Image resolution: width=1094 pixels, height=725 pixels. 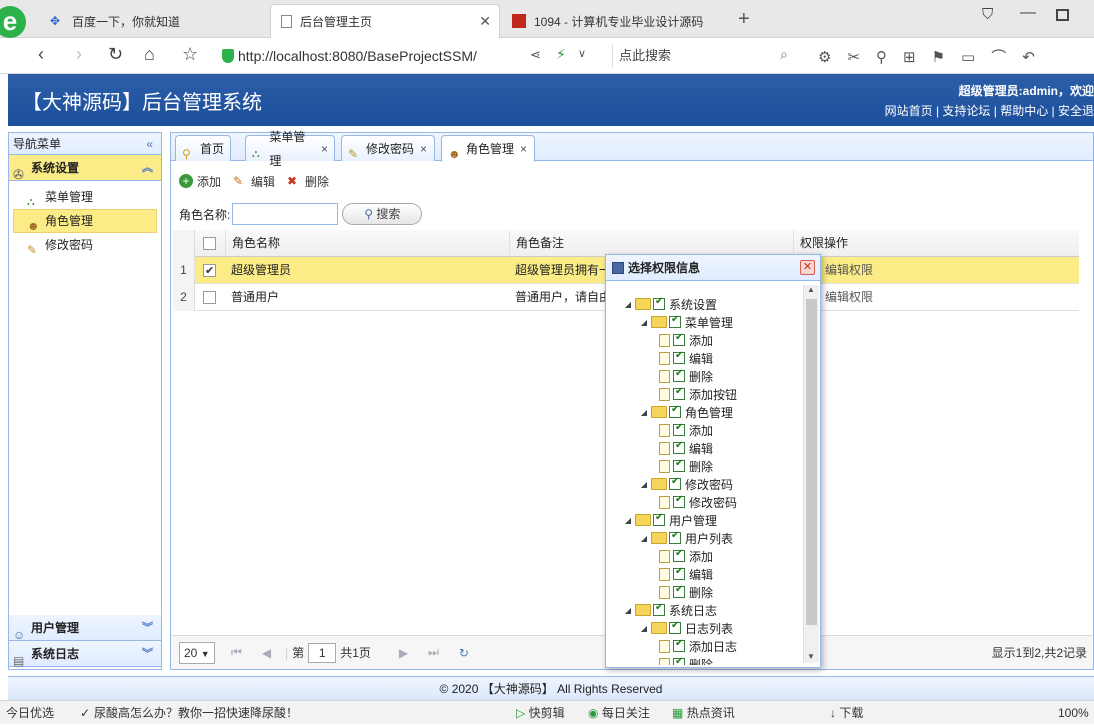 What do you see at coordinates (196, 713) in the screenshot?
I see `news-ticker: 尿酸高怎么办？教你一招快速降尿酸！` at bounding box center [196, 713].